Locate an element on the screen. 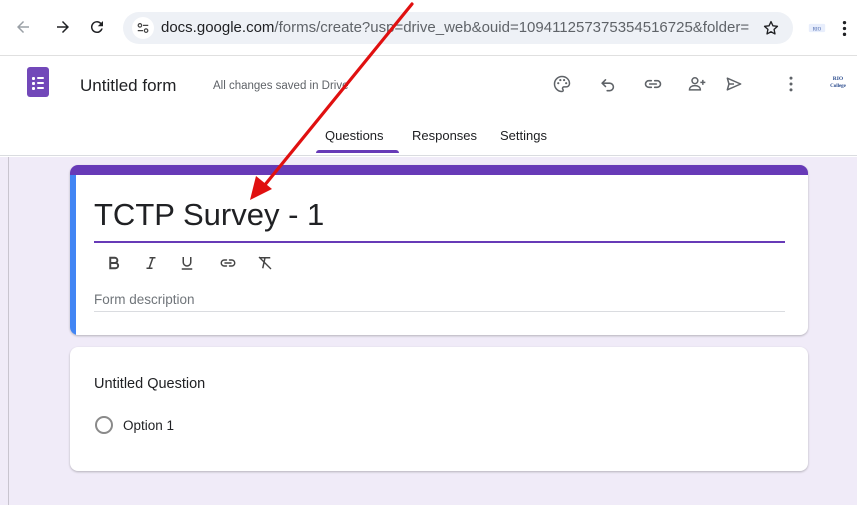 The width and height of the screenshot is (857, 505). college-logo: RIO College is located at coordinates (838, 83).